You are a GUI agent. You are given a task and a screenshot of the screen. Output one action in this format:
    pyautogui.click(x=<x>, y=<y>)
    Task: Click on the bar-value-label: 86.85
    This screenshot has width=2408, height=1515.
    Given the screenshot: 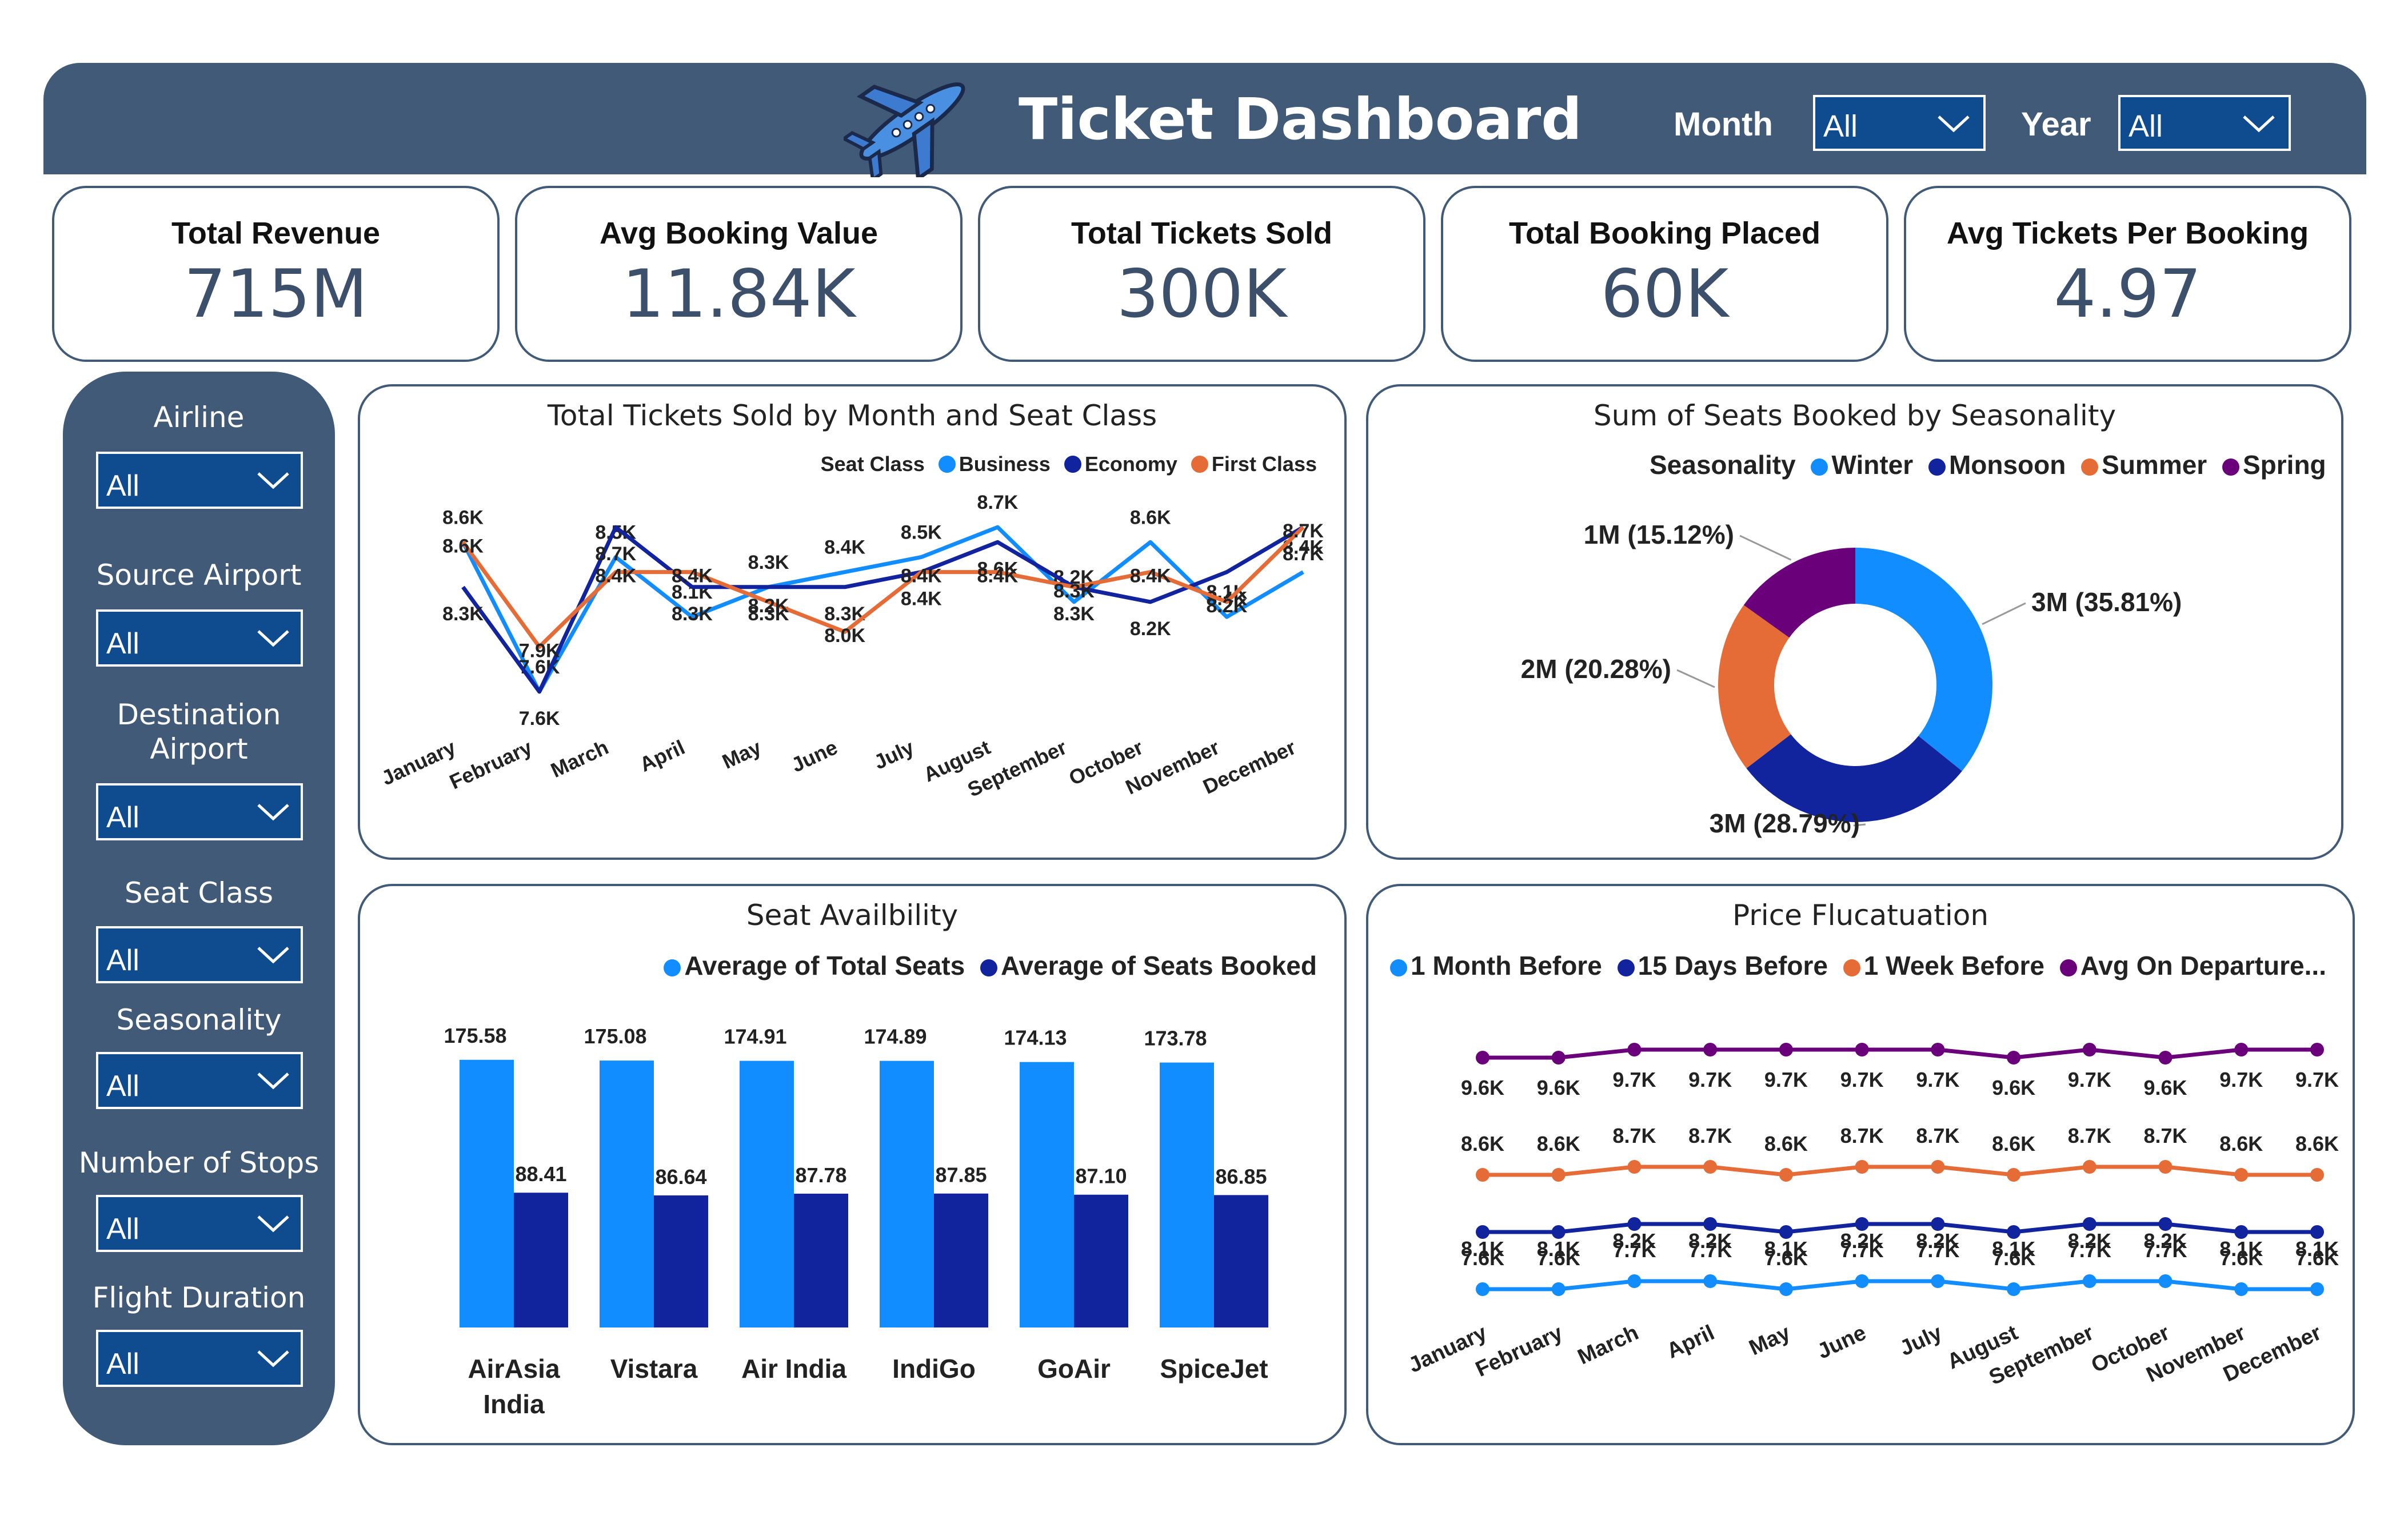 What is the action you would take?
    pyautogui.click(x=1241, y=1176)
    